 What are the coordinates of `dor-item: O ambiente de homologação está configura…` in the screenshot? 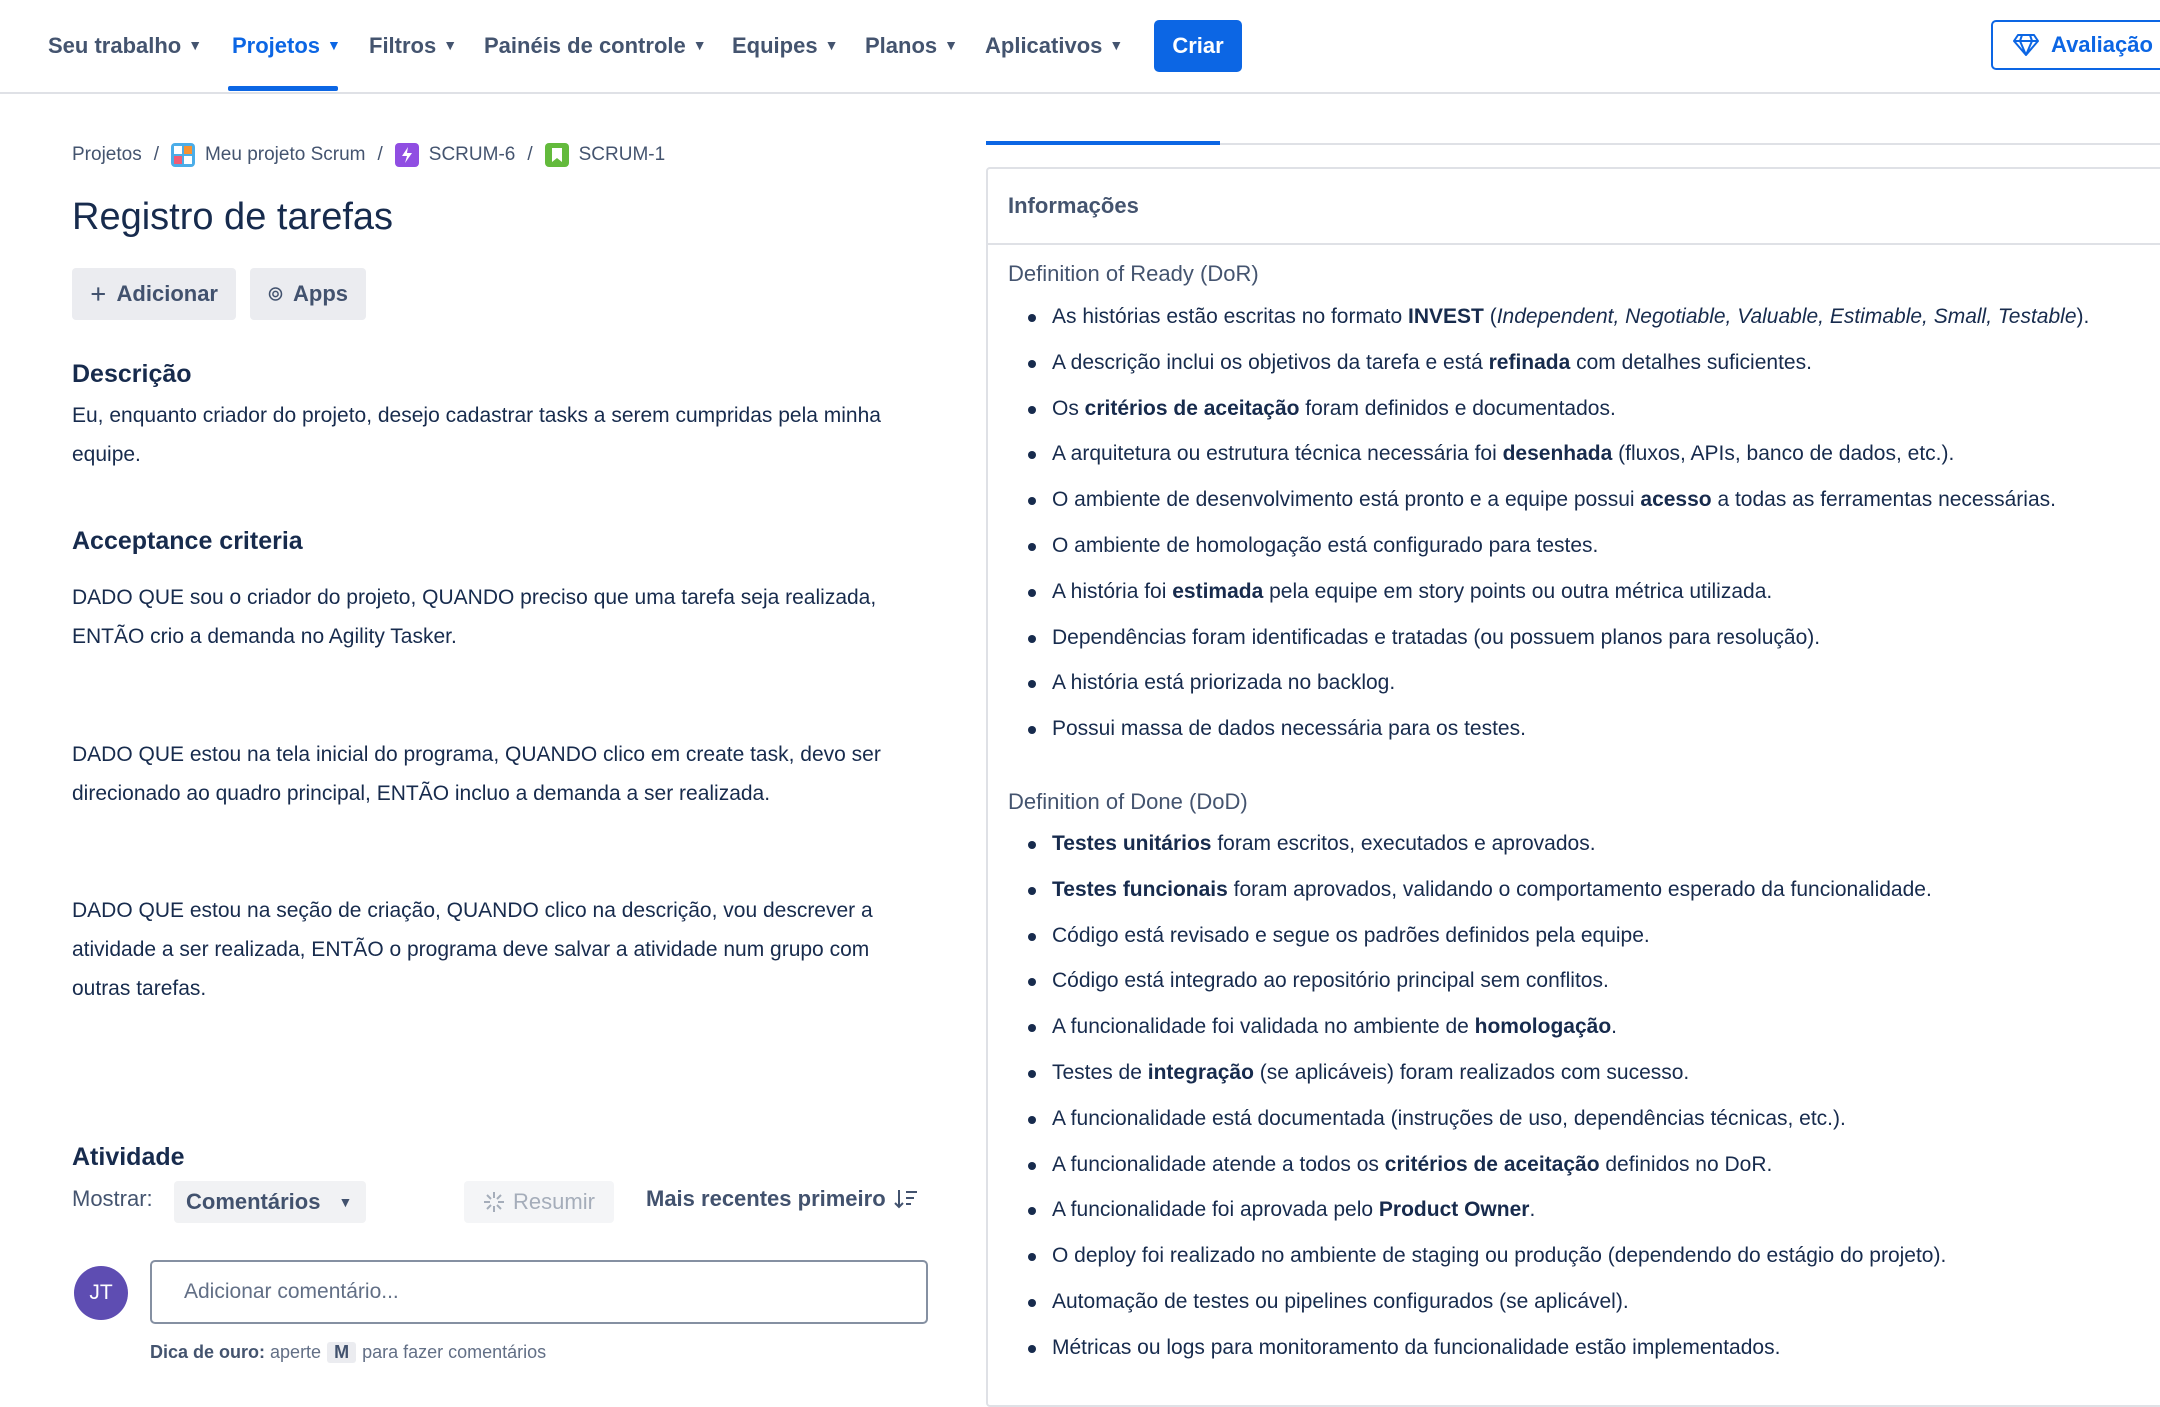 It's located at (1557, 546).